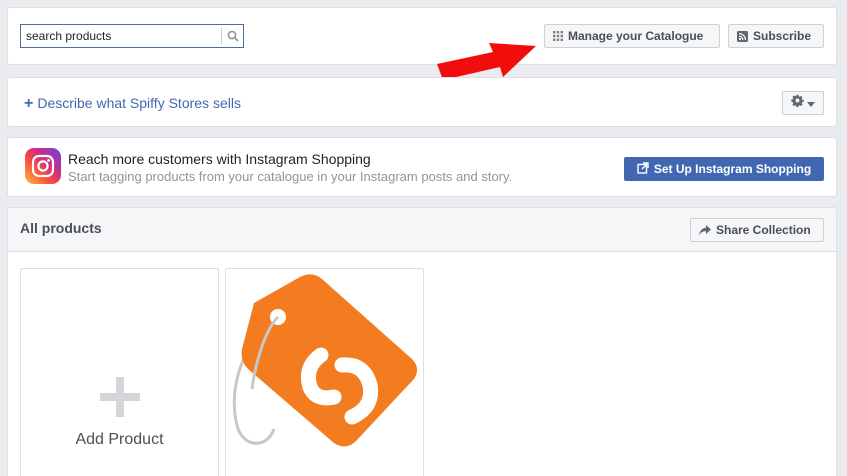  What do you see at coordinates (422, 36) in the screenshot?
I see `top-toolbar: Manage your Catalogue Subscribe` at bounding box center [422, 36].